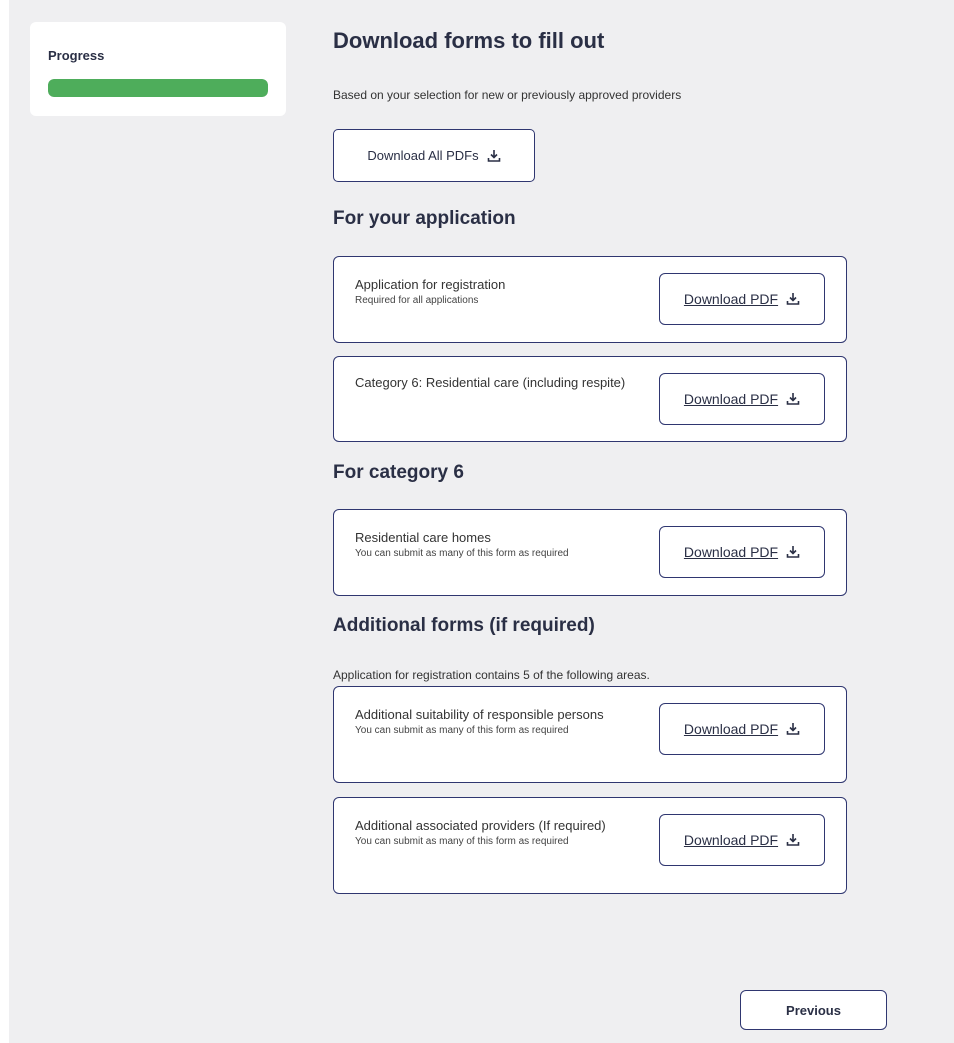  What do you see at coordinates (417, 300) in the screenshot?
I see `card-subtitle: Required for all applications` at bounding box center [417, 300].